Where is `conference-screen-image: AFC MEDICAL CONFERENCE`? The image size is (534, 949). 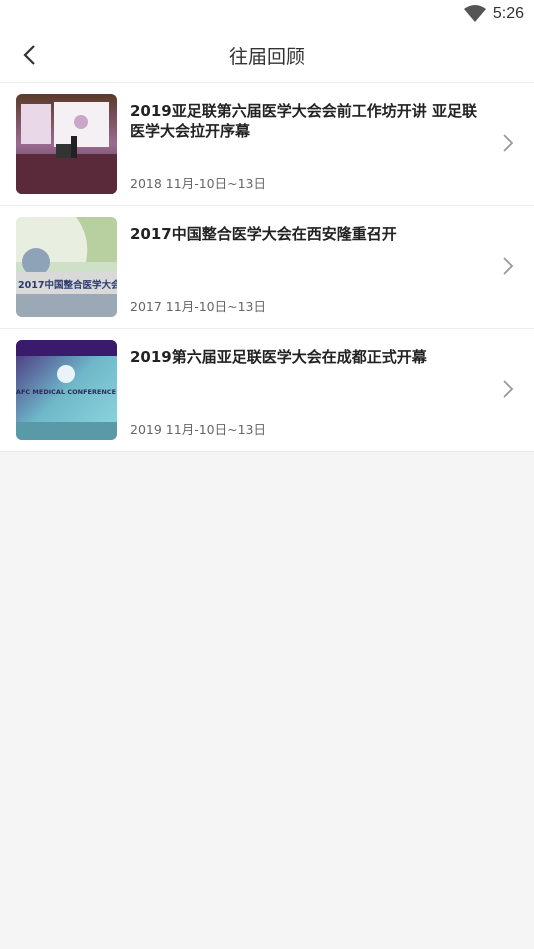
conference-screen-image: AFC MEDICAL CONFERENCE is located at coordinates (66, 390).